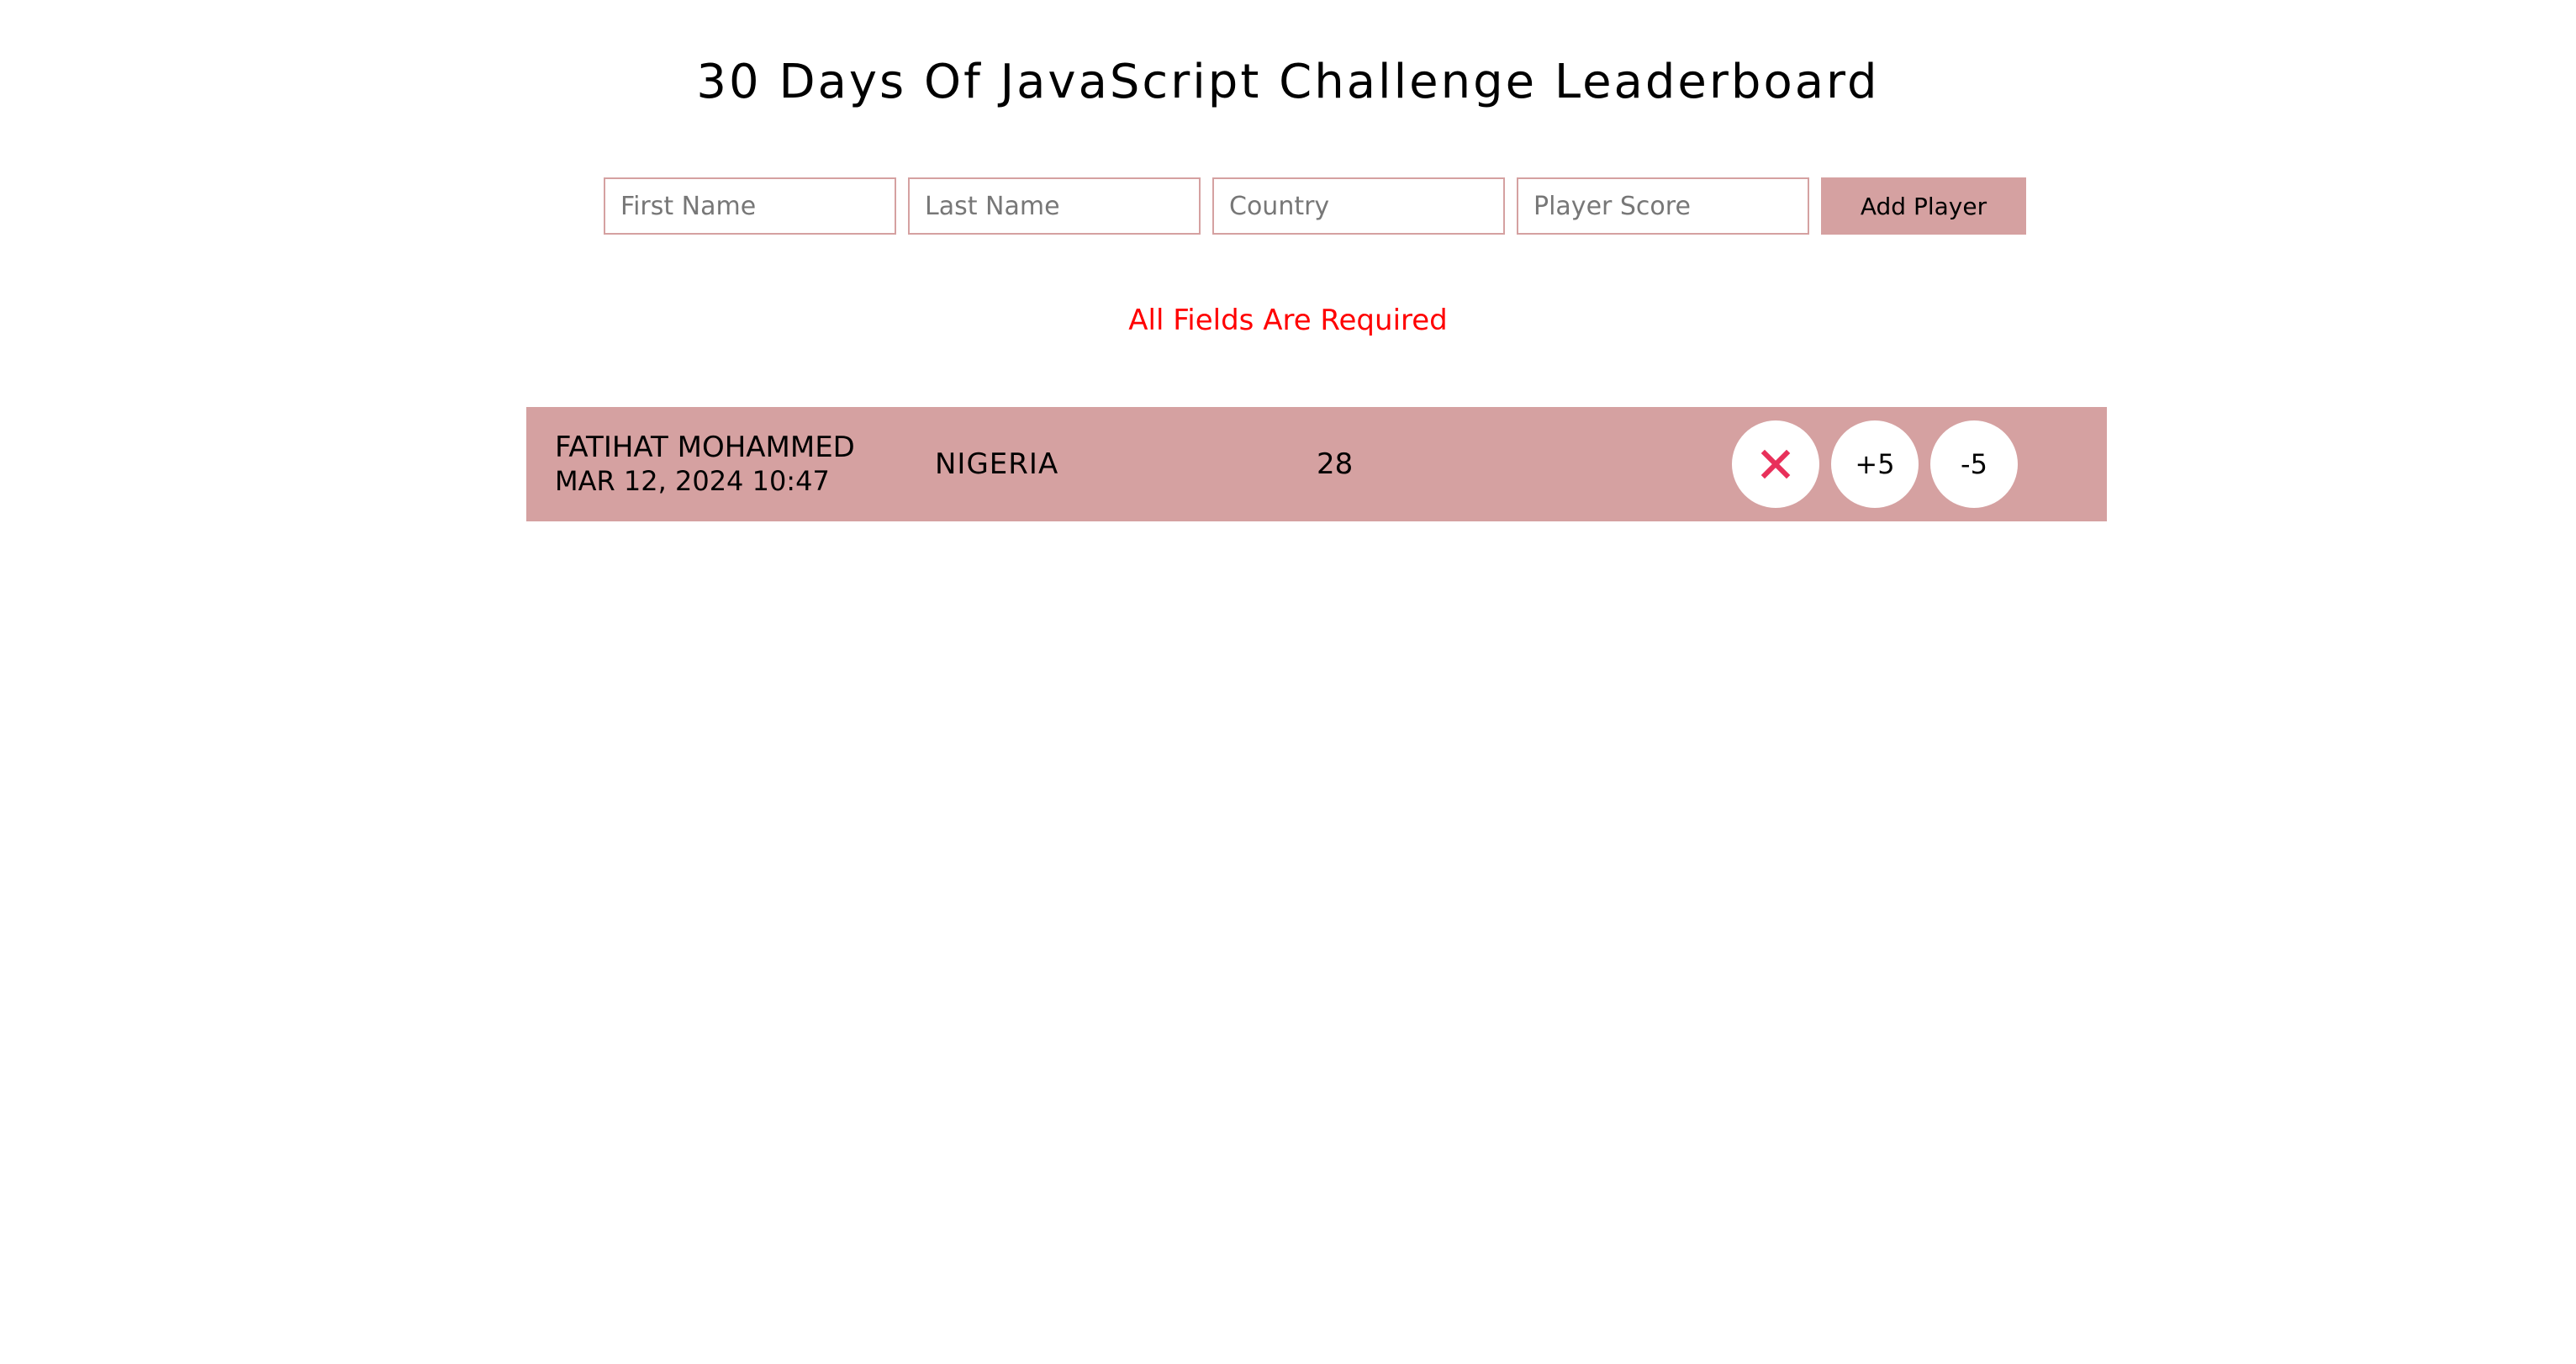 The image size is (2576, 1364). I want to click on player-score: 28, so click(1336, 464).